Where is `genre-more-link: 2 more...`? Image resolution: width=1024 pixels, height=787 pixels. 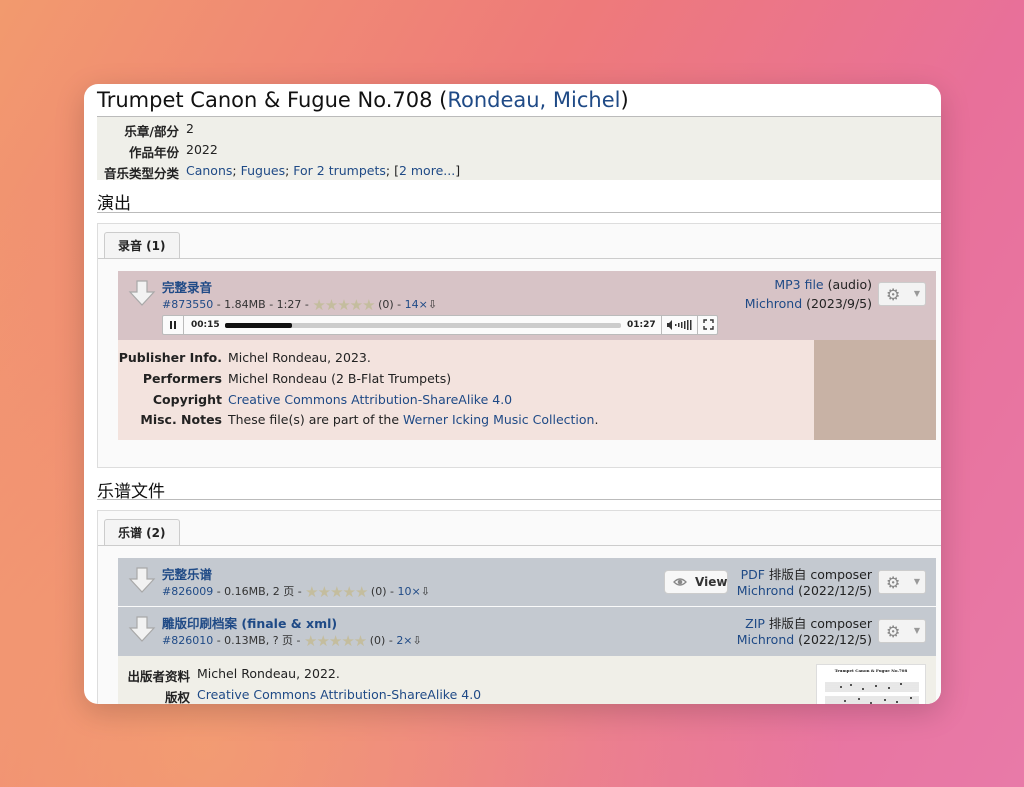
genre-more-link: 2 more... is located at coordinates (427, 170).